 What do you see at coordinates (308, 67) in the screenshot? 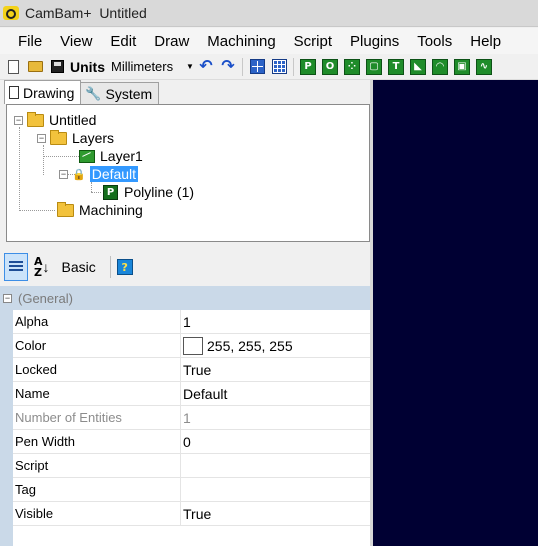
I see `draw-polyline-button: P` at bounding box center [308, 67].